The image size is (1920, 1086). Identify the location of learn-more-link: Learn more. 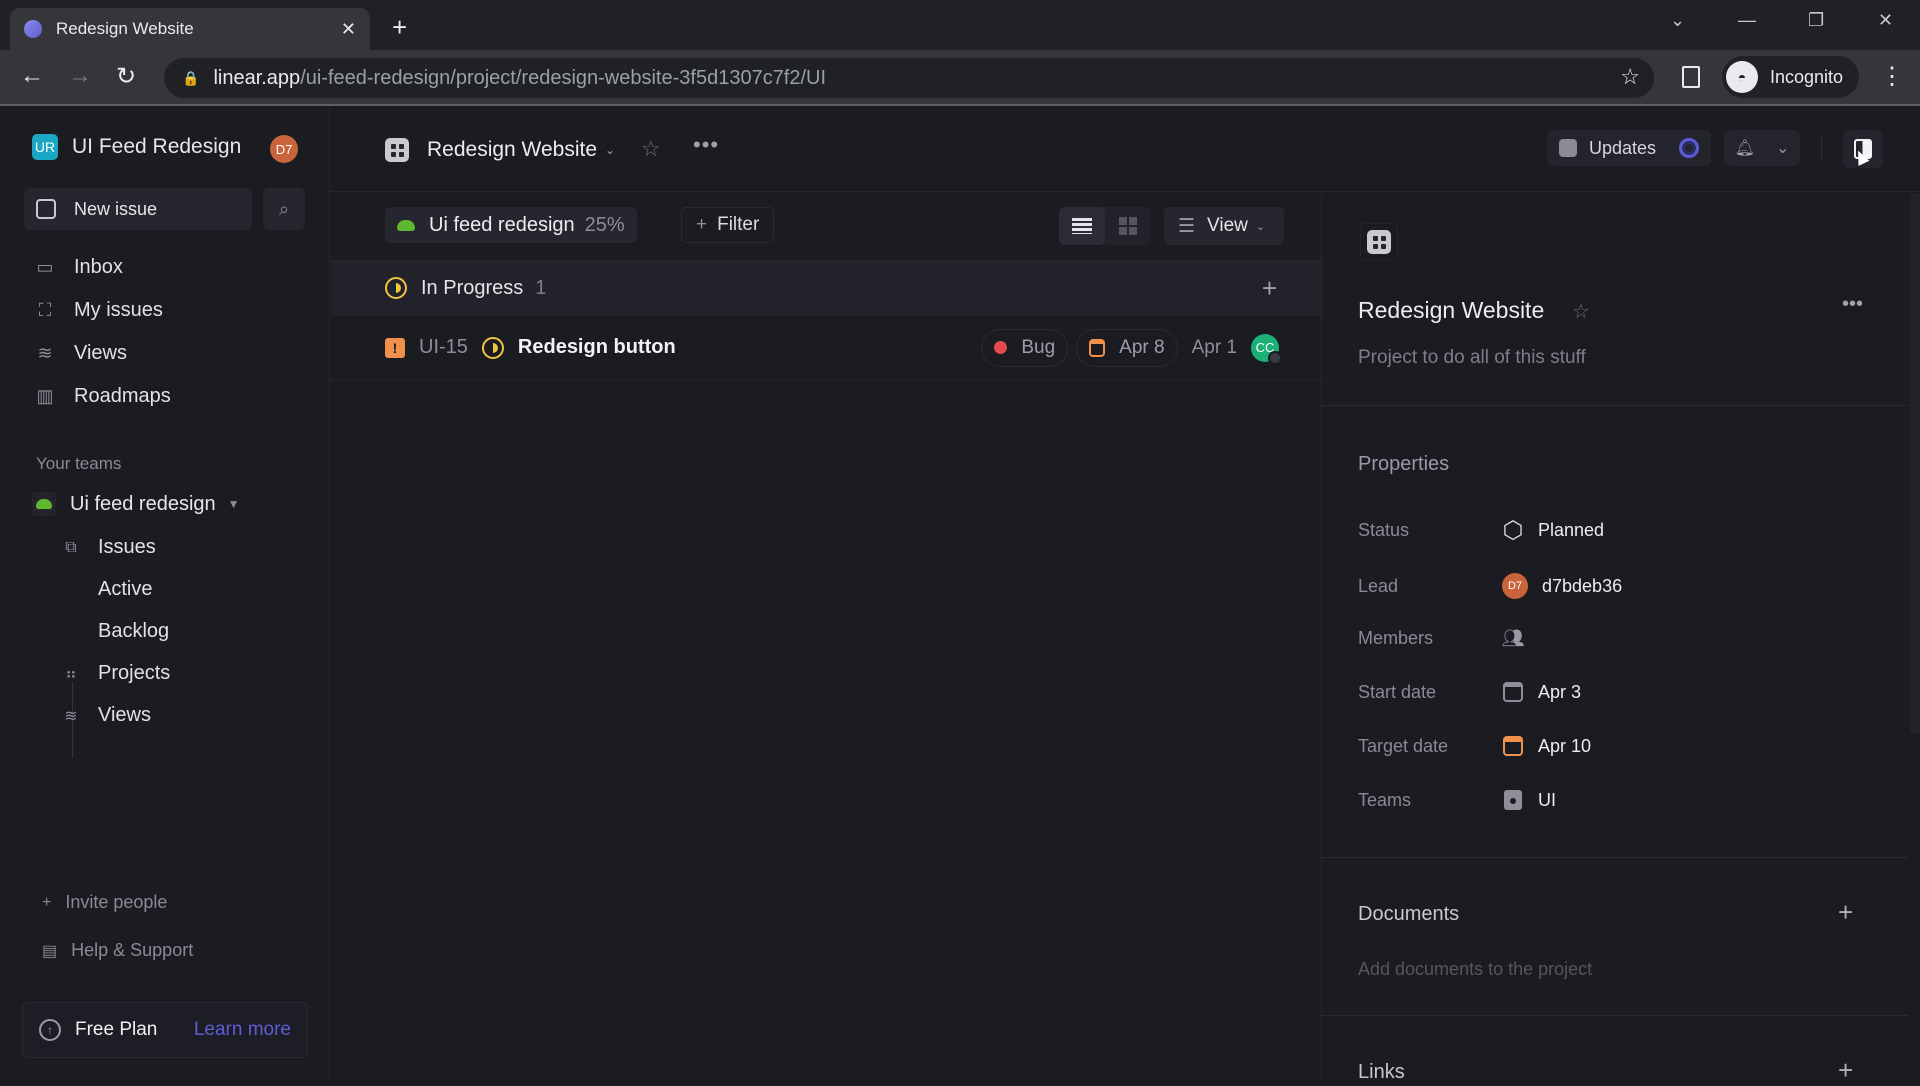
(242, 1030).